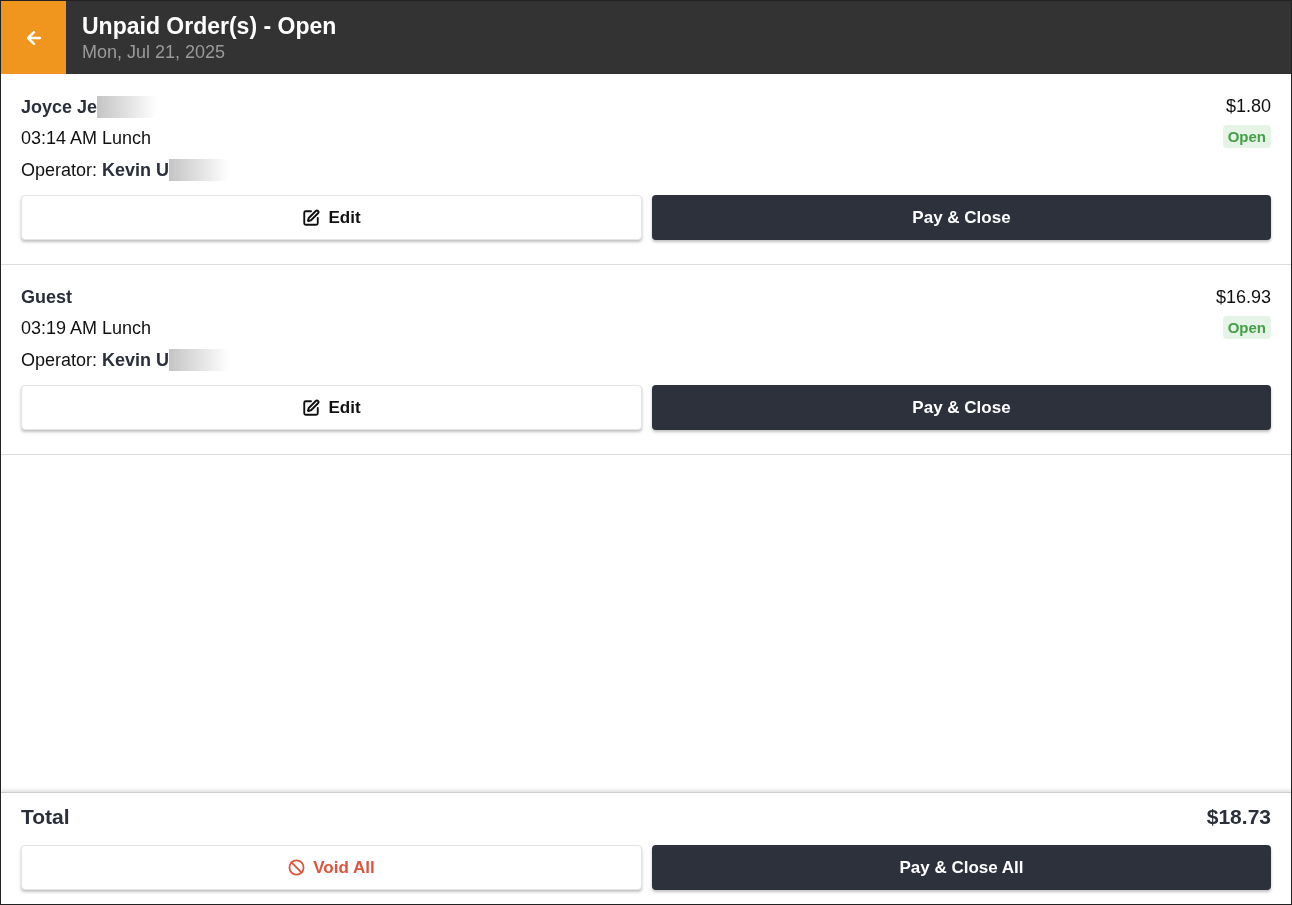 This screenshot has width=1292, height=905. I want to click on page-date: Mon, Jul 21, 2025, so click(154, 52).